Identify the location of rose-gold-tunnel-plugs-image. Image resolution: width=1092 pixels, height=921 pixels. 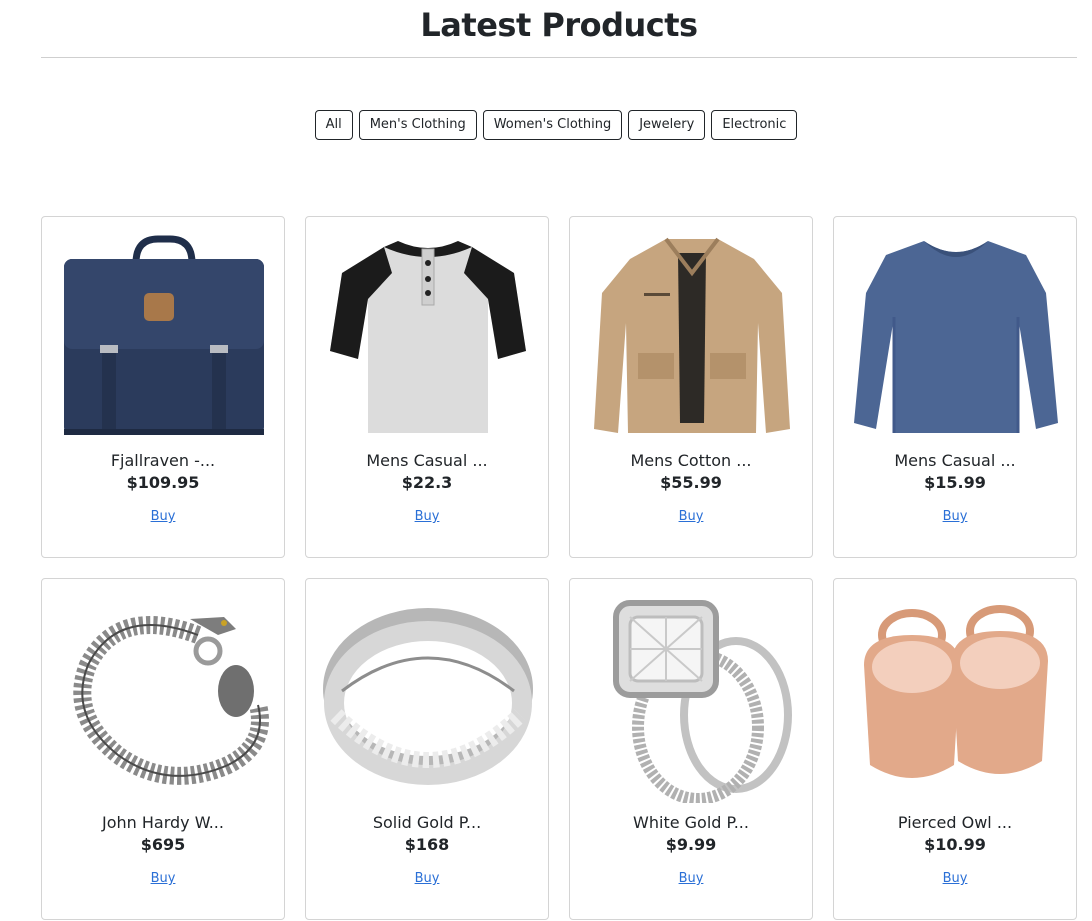
(956, 699).